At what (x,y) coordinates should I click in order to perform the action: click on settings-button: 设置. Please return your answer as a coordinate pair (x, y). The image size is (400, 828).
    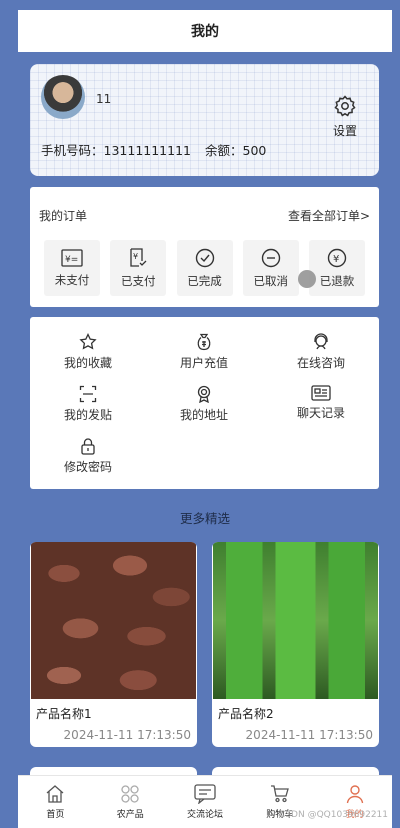
    Looking at the image, I should click on (345, 116).